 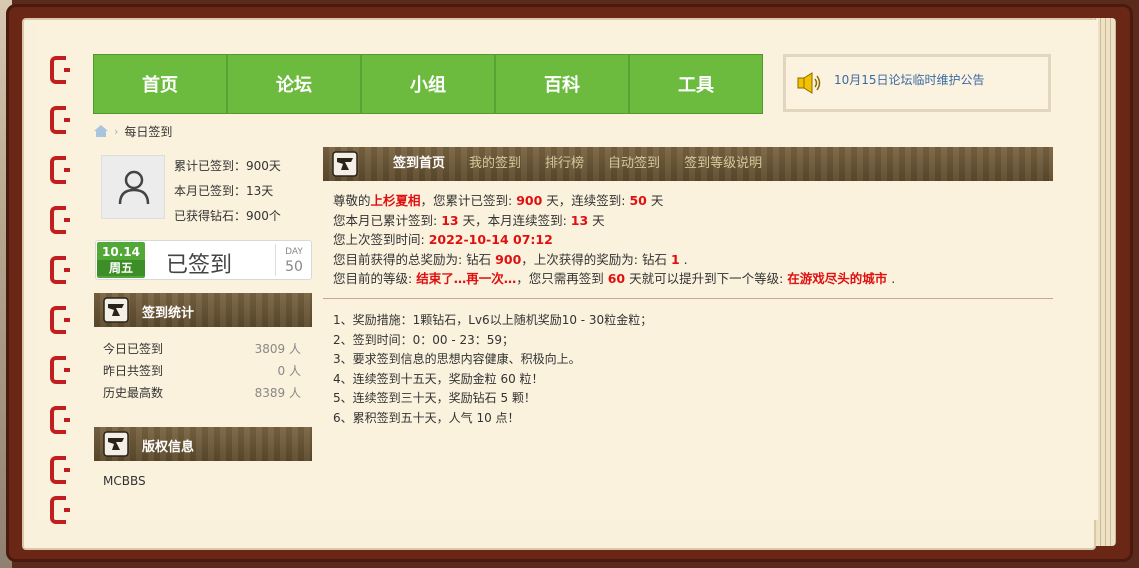 I want to click on month-signed-text: 本月已签到：13天, so click(x=224, y=191).